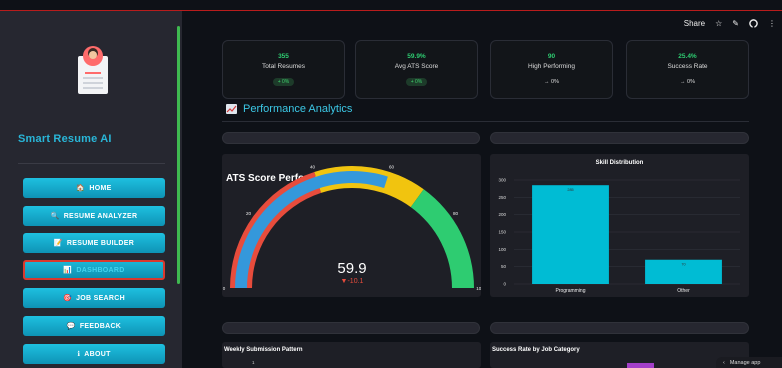  What do you see at coordinates (351, 268) in the screenshot?
I see `gauge-value: 59.9` at bounding box center [351, 268].